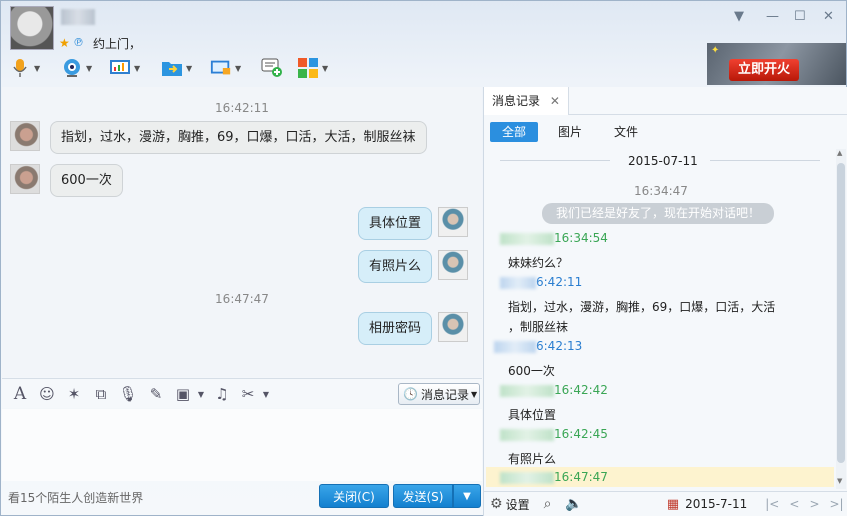 The height and width of the screenshot is (516, 847). Describe the element at coordinates (78, 42) in the screenshot. I see `status-icon: ℗` at that location.